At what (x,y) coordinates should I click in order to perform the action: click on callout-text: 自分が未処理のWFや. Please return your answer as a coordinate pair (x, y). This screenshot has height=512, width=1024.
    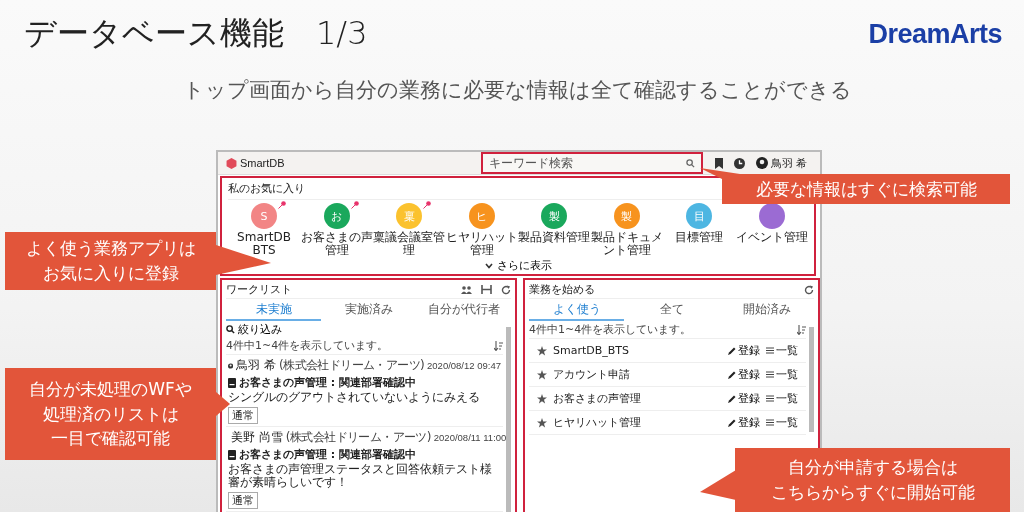
    Looking at the image, I should click on (110, 390).